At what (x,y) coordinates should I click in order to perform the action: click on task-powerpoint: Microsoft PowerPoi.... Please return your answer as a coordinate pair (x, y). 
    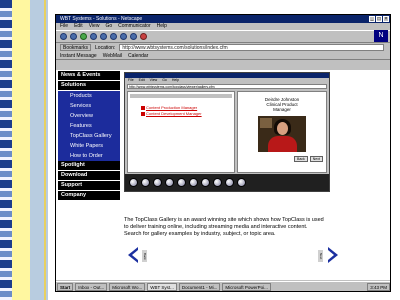
    Looking at the image, I should click on (246, 286).